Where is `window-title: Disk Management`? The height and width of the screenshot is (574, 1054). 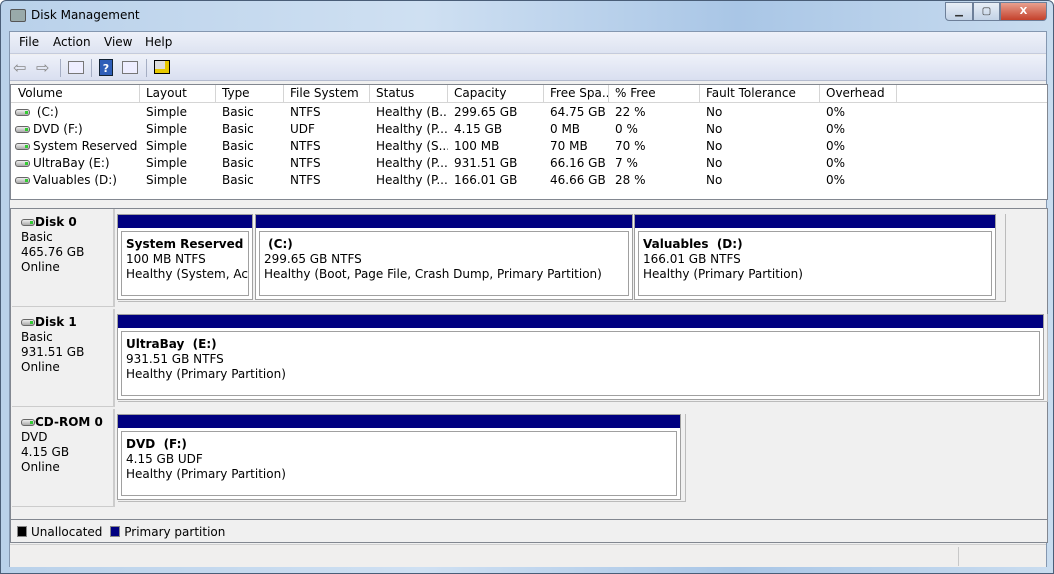
window-title: Disk Management is located at coordinates (85, 15).